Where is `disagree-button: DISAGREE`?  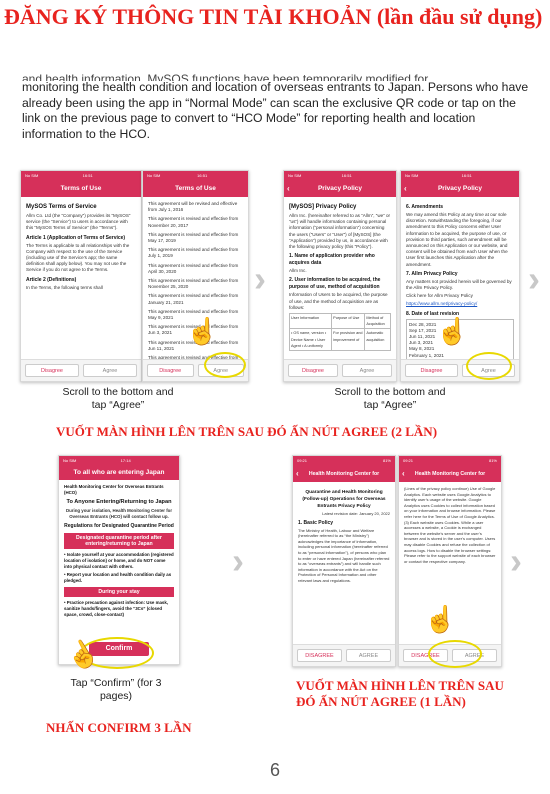
disagree-button: DISAGREE is located at coordinates (319, 655).